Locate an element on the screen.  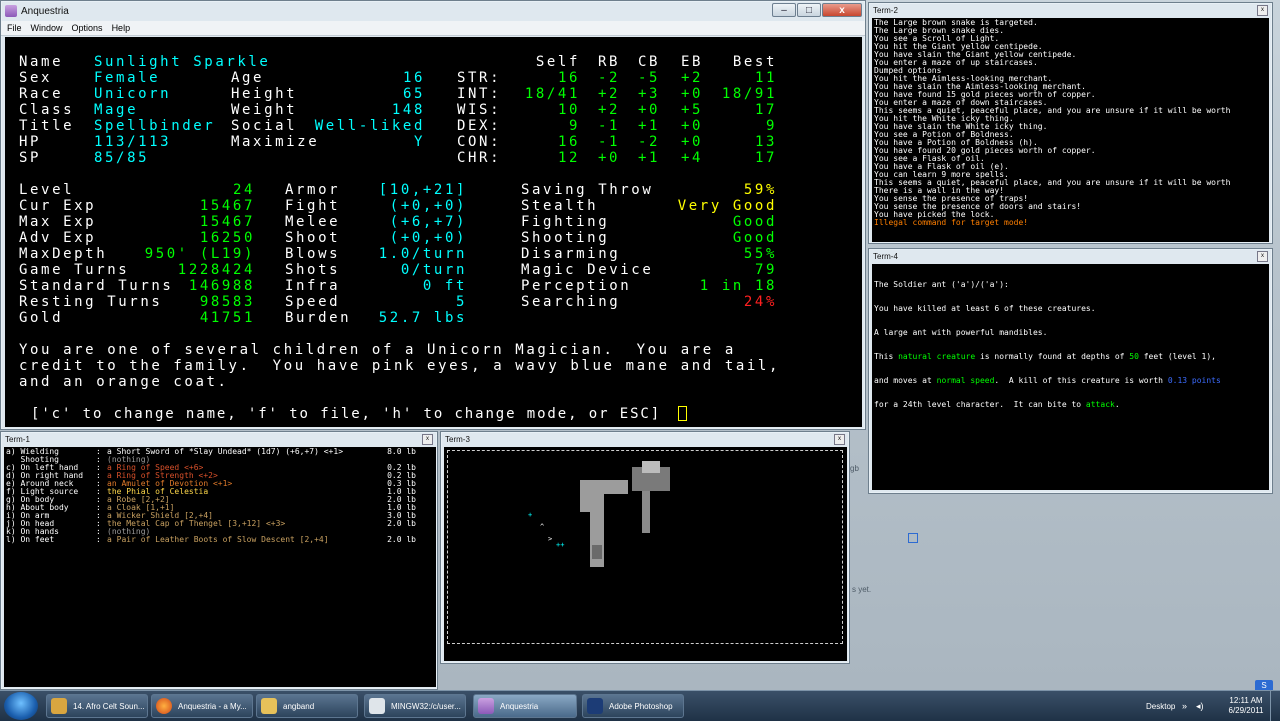
term4-titlebar: Term-4 x is located at coordinates (1070, 256).